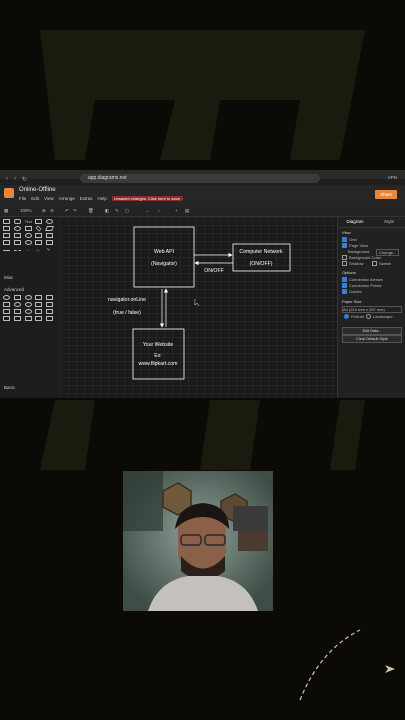 This screenshot has height=720, width=405. I want to click on grid-option: Grid, so click(349, 240).